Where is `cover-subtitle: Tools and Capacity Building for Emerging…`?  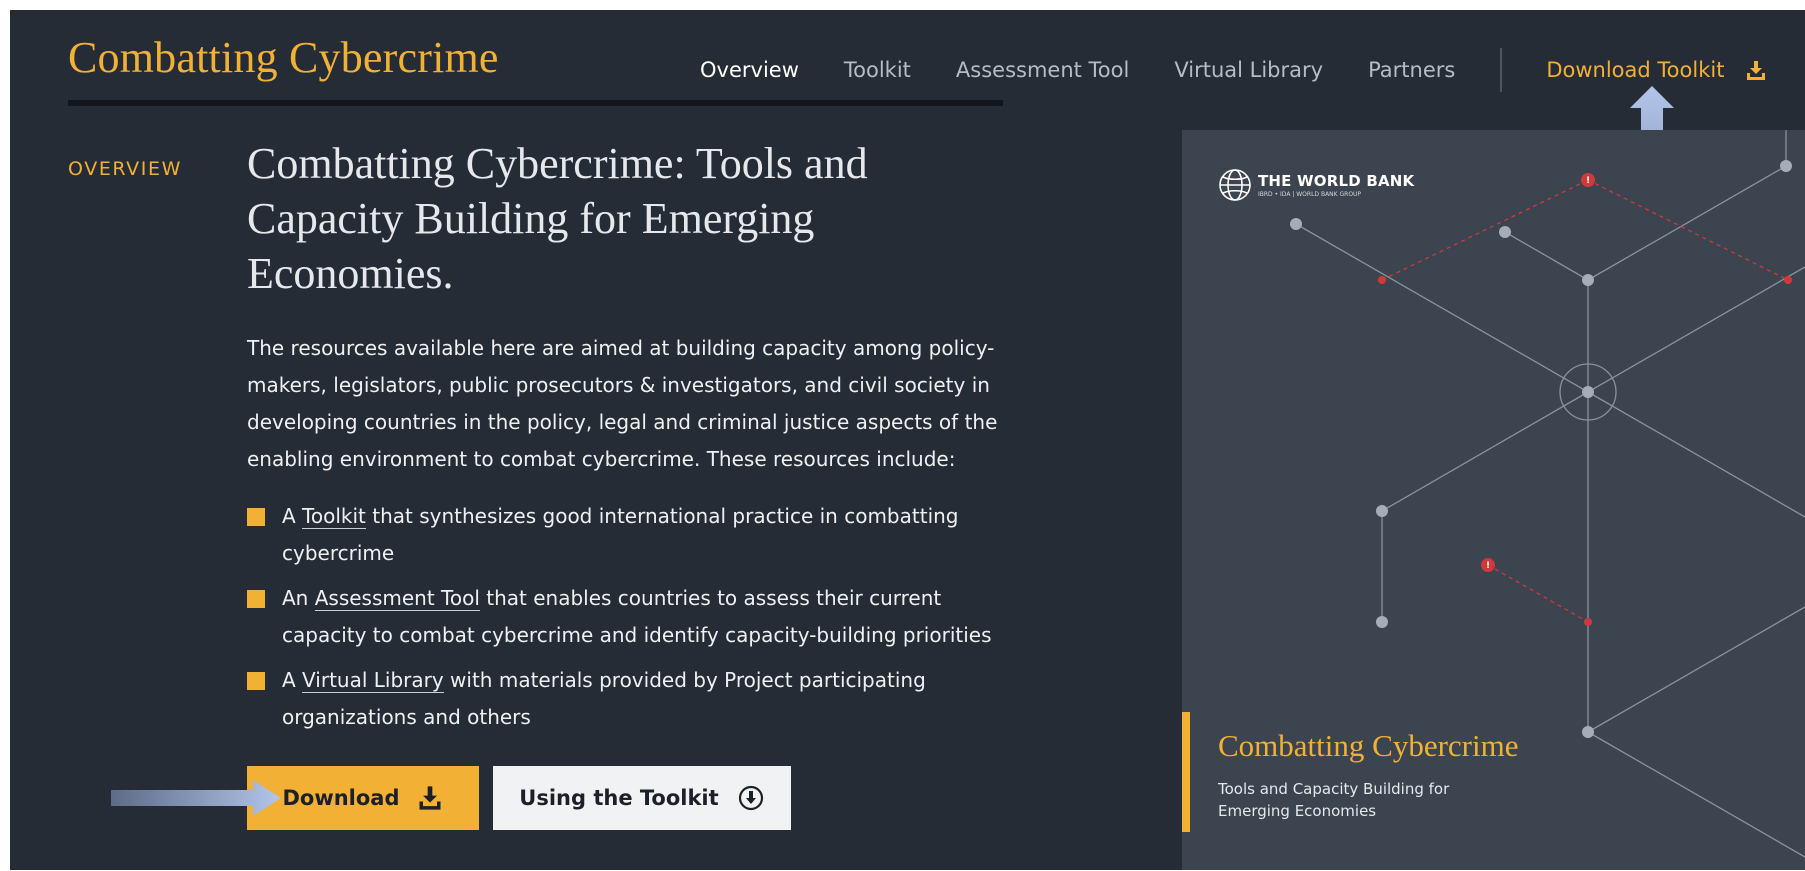 cover-subtitle: Tools and Capacity Building for Emerging… is located at coordinates (1334, 800).